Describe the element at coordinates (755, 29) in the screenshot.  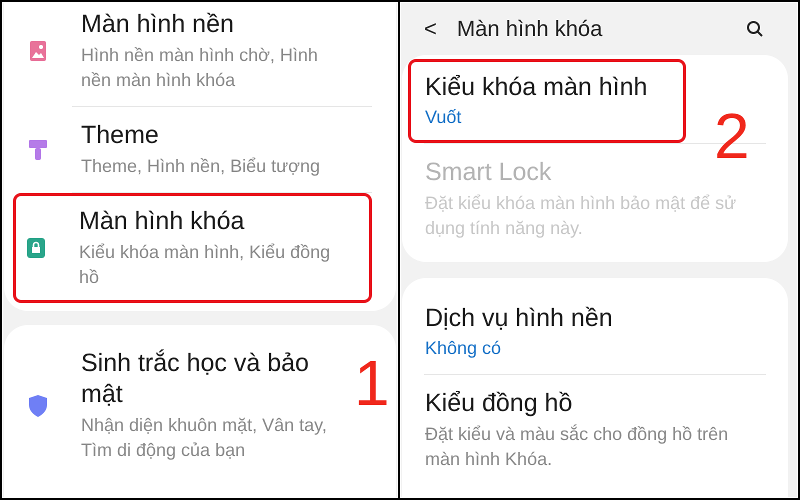
I see `search-icon` at that location.